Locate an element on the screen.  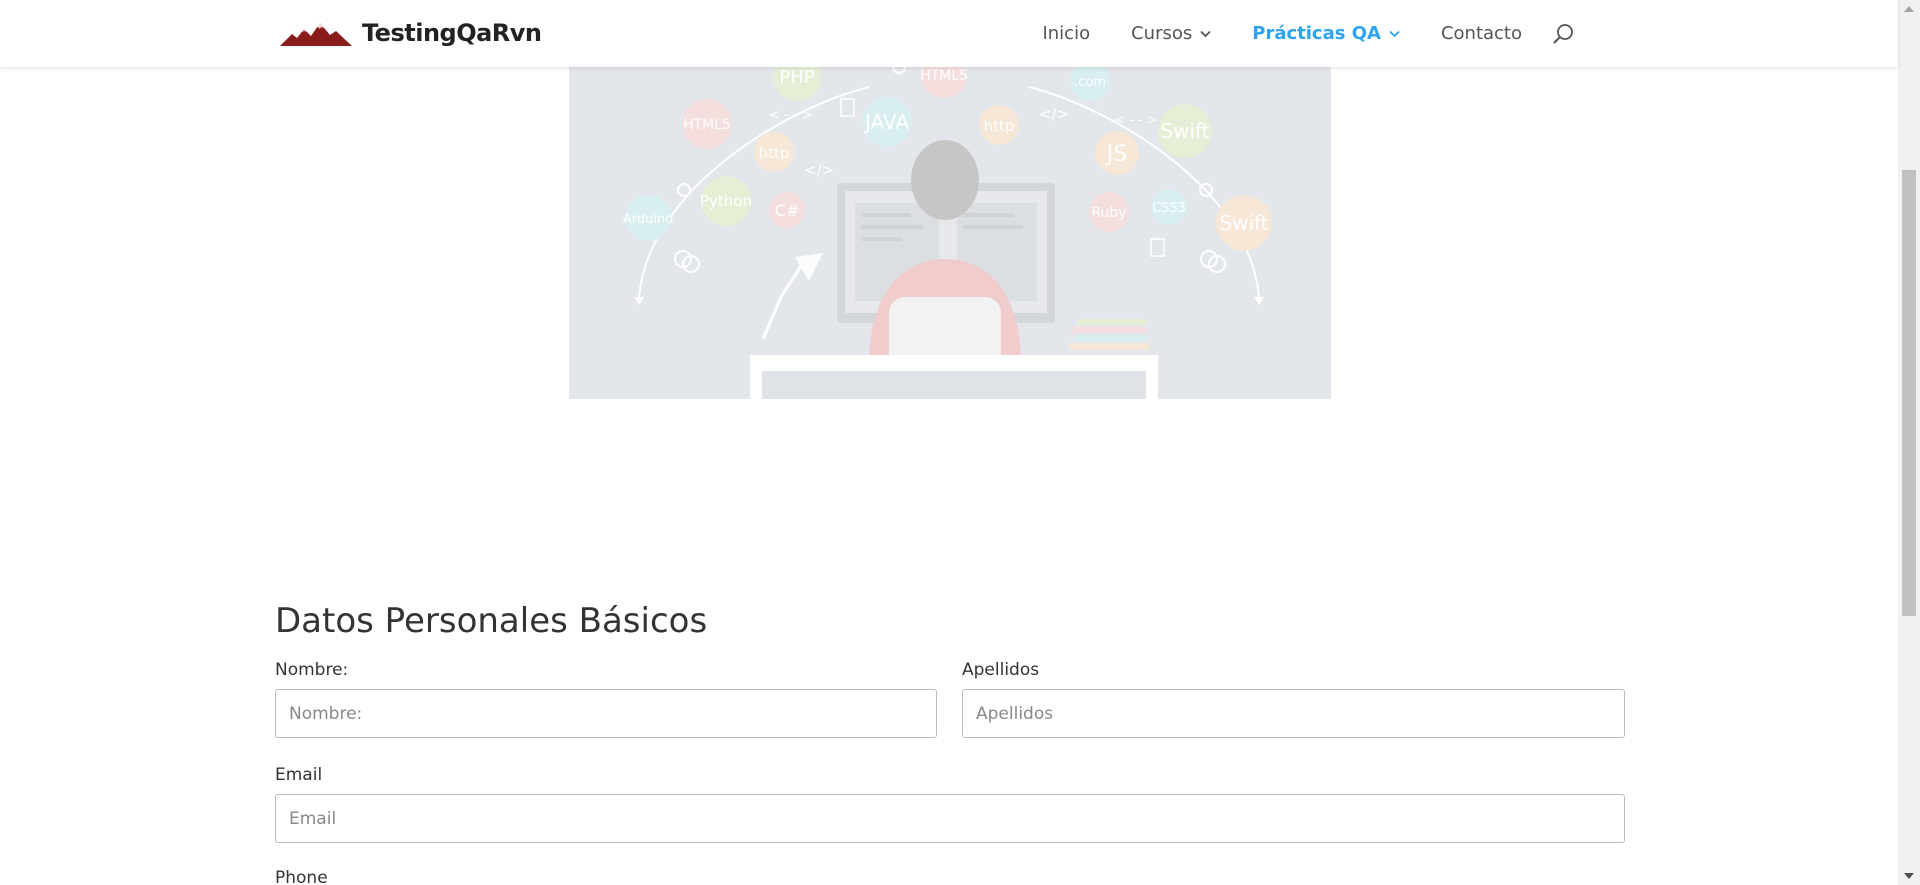
scroll-thumb is located at coordinates (1909, 393).